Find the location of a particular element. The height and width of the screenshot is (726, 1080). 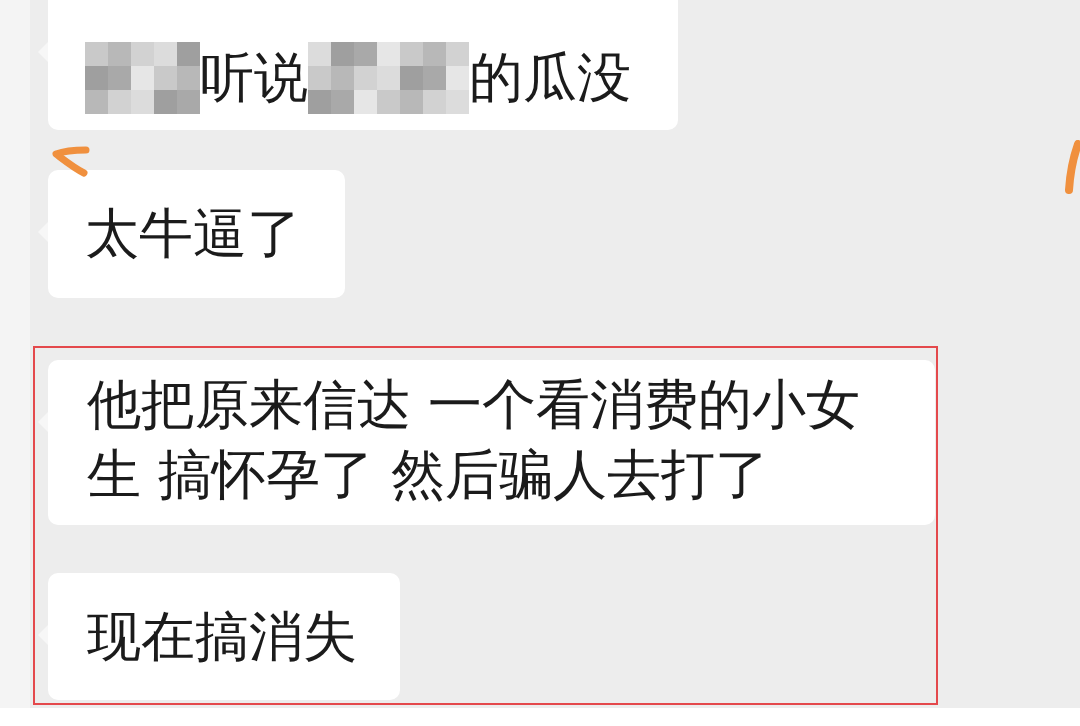

message-text: 现在搞消失 is located at coordinates (222, 636).